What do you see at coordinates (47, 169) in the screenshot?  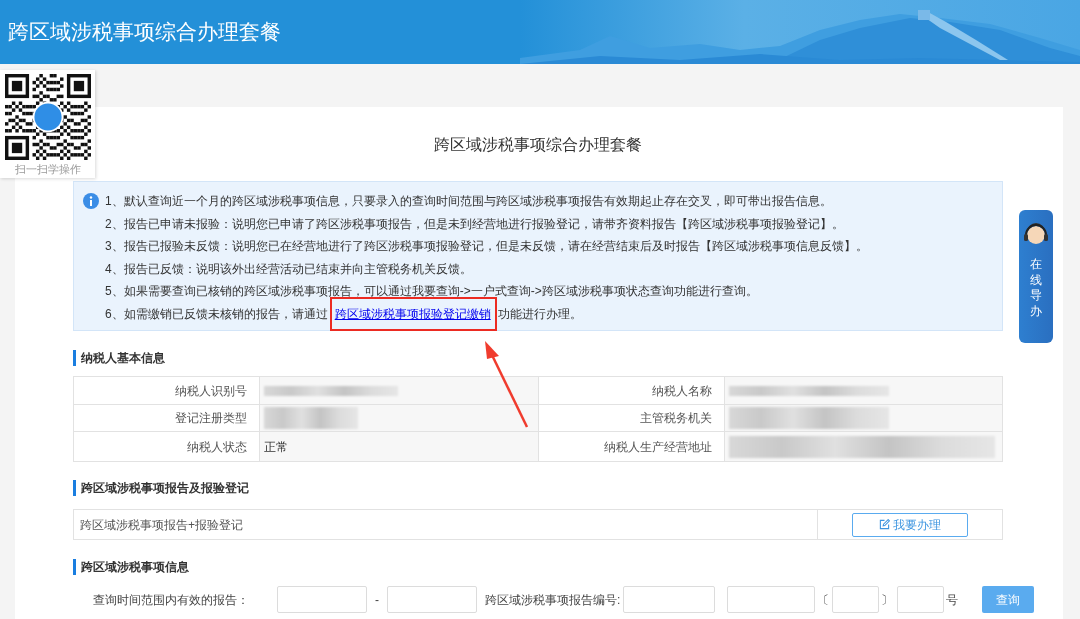 I see `qr-caption: 扫一扫学操作` at bounding box center [47, 169].